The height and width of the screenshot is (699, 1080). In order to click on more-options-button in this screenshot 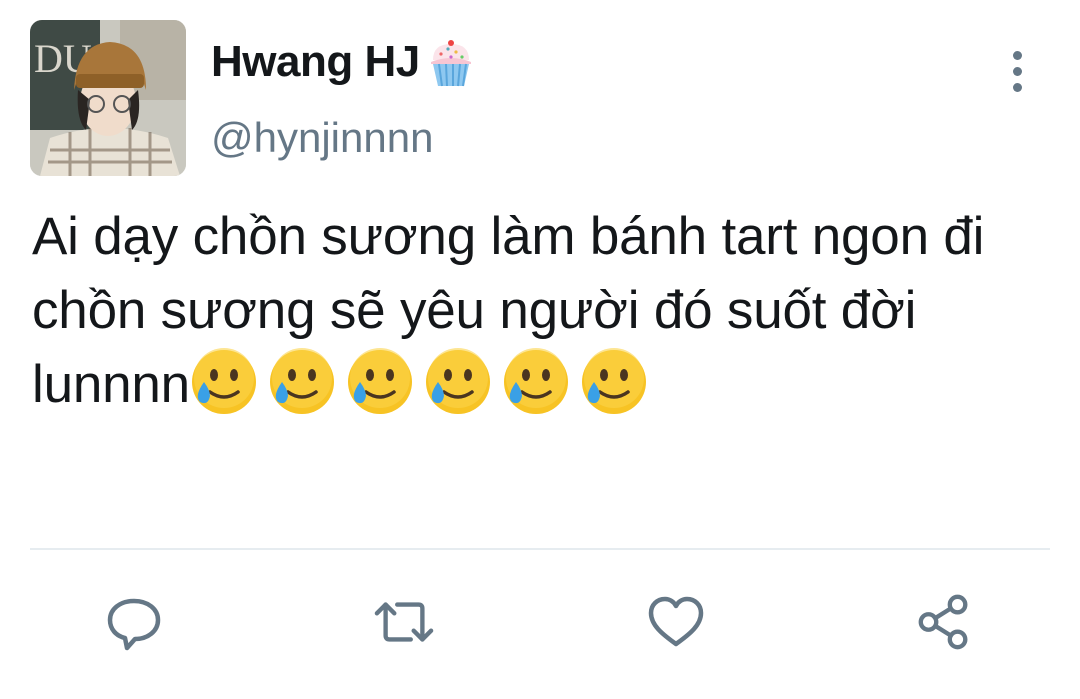, I will do `click(1017, 71)`.